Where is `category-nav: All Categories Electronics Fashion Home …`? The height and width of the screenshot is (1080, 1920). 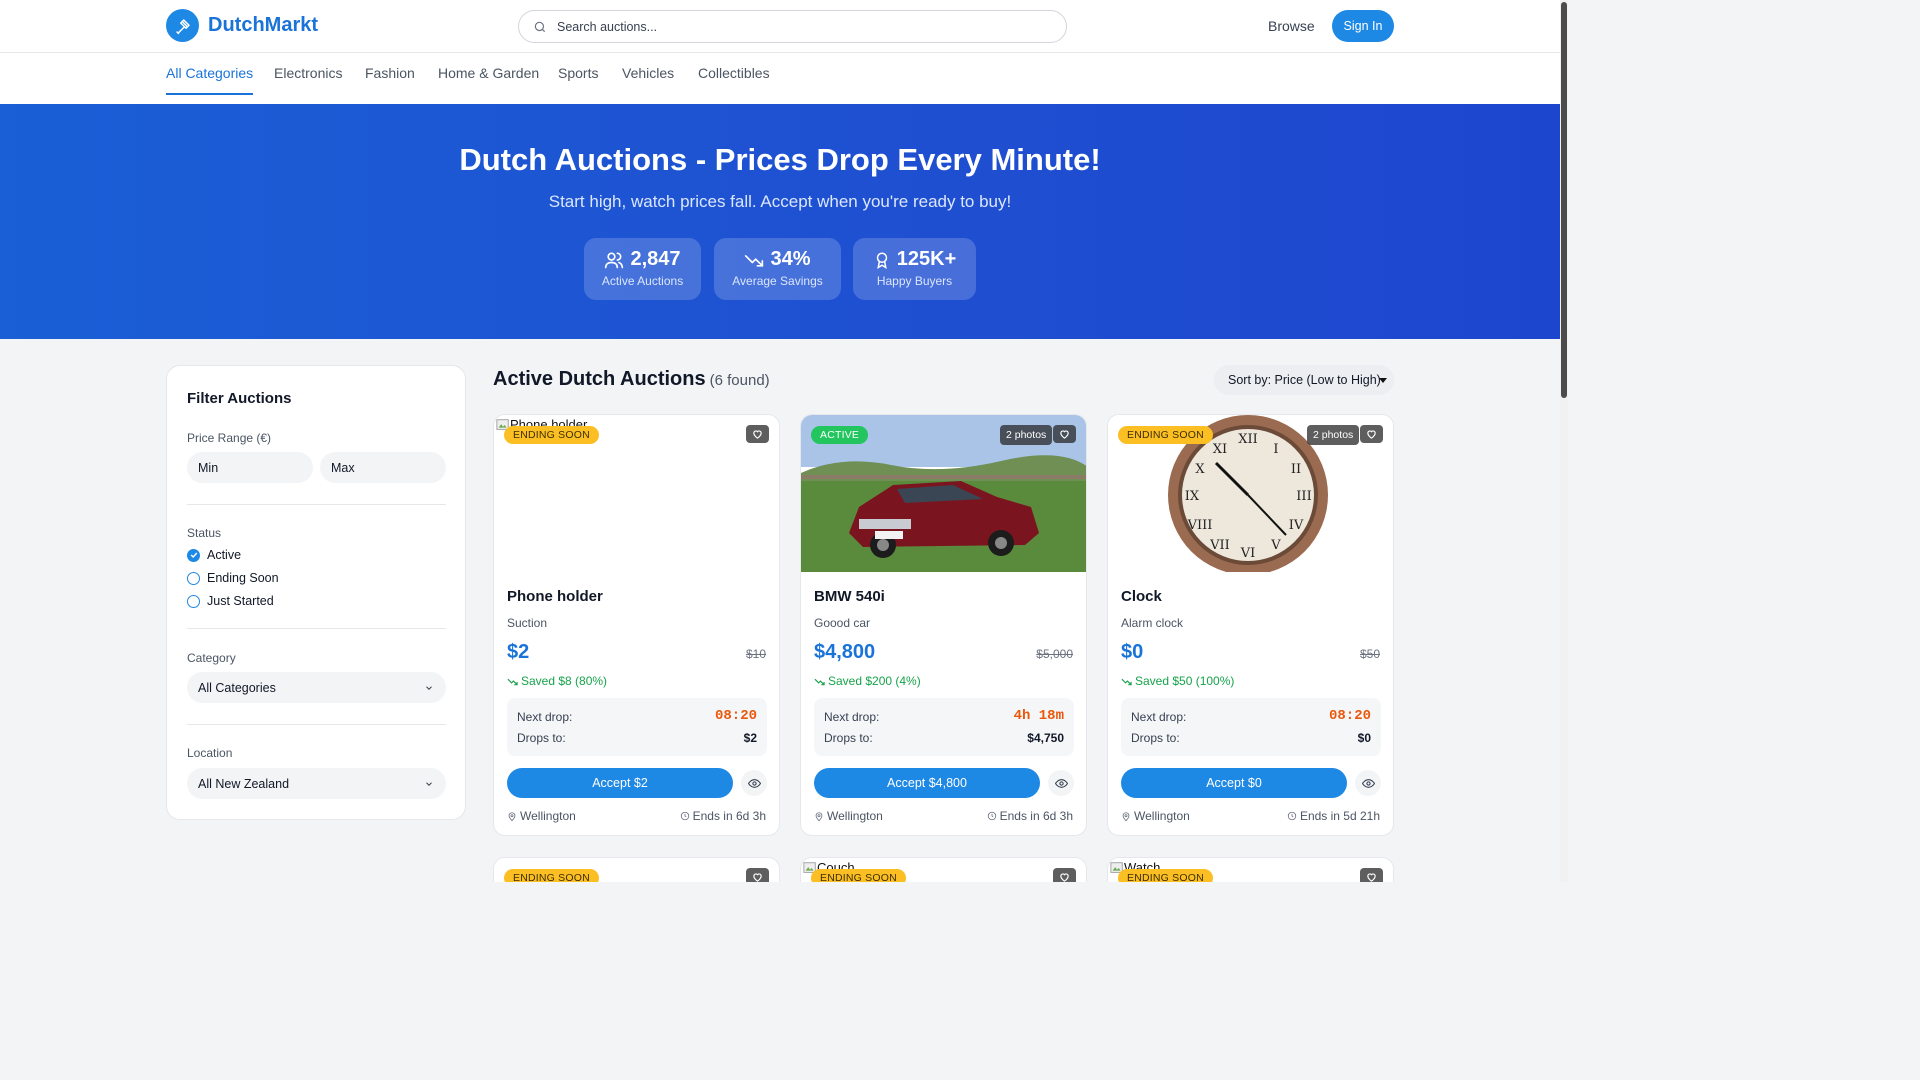 category-nav: All Categories Electronics Fashion Home … is located at coordinates (780, 78).